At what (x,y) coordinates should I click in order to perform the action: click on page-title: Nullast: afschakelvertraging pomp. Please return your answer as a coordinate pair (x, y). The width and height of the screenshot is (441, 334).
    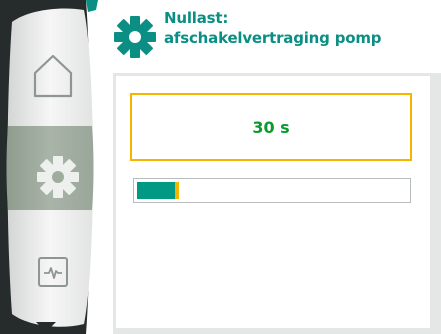
    Looking at the image, I should click on (300, 28).